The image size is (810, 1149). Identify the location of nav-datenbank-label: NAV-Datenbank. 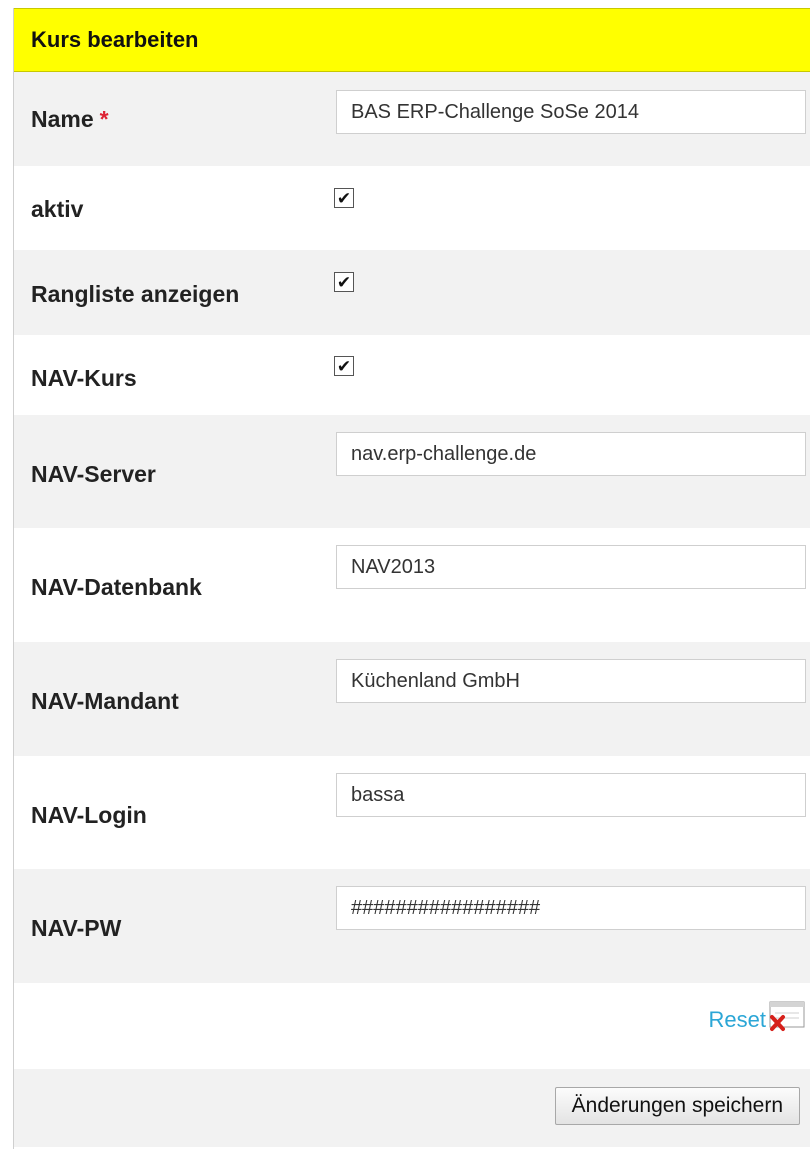
(116, 587).